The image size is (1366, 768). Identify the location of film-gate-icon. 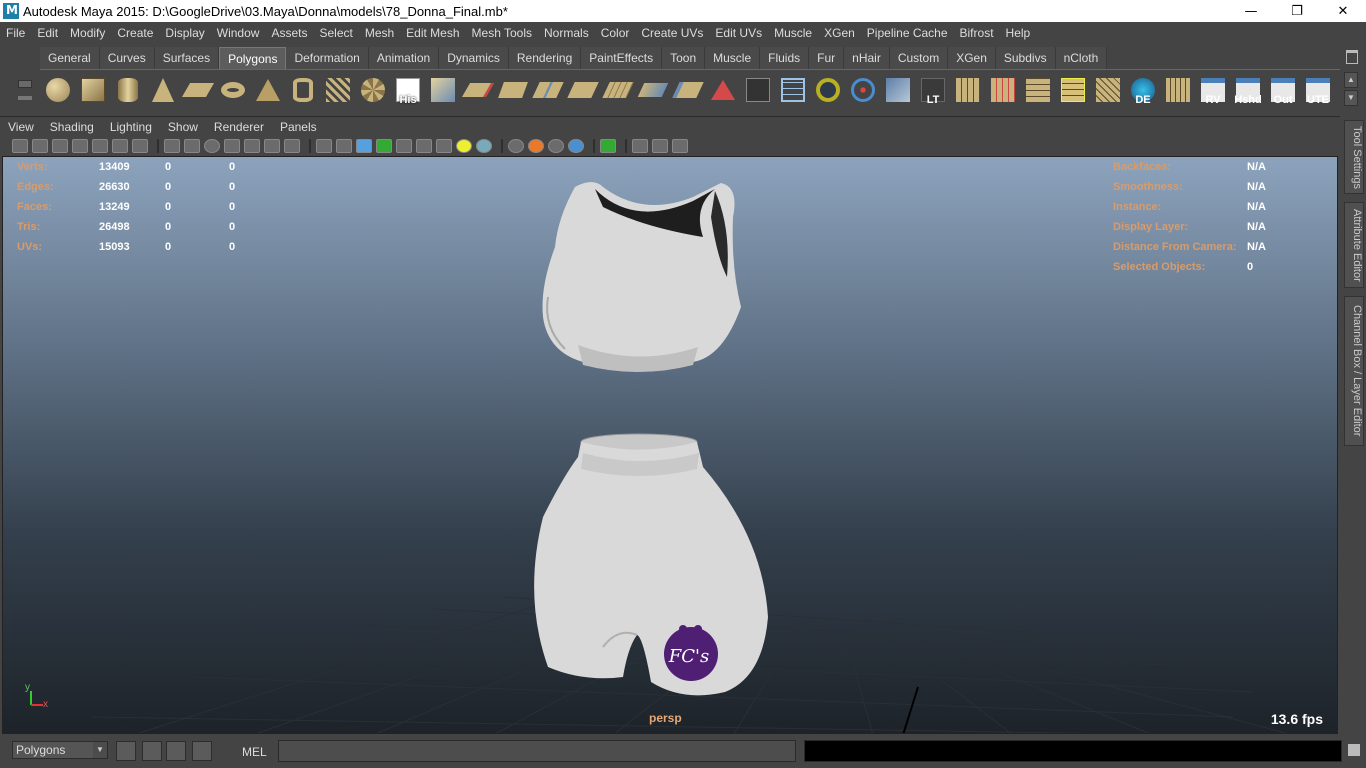
(140, 146).